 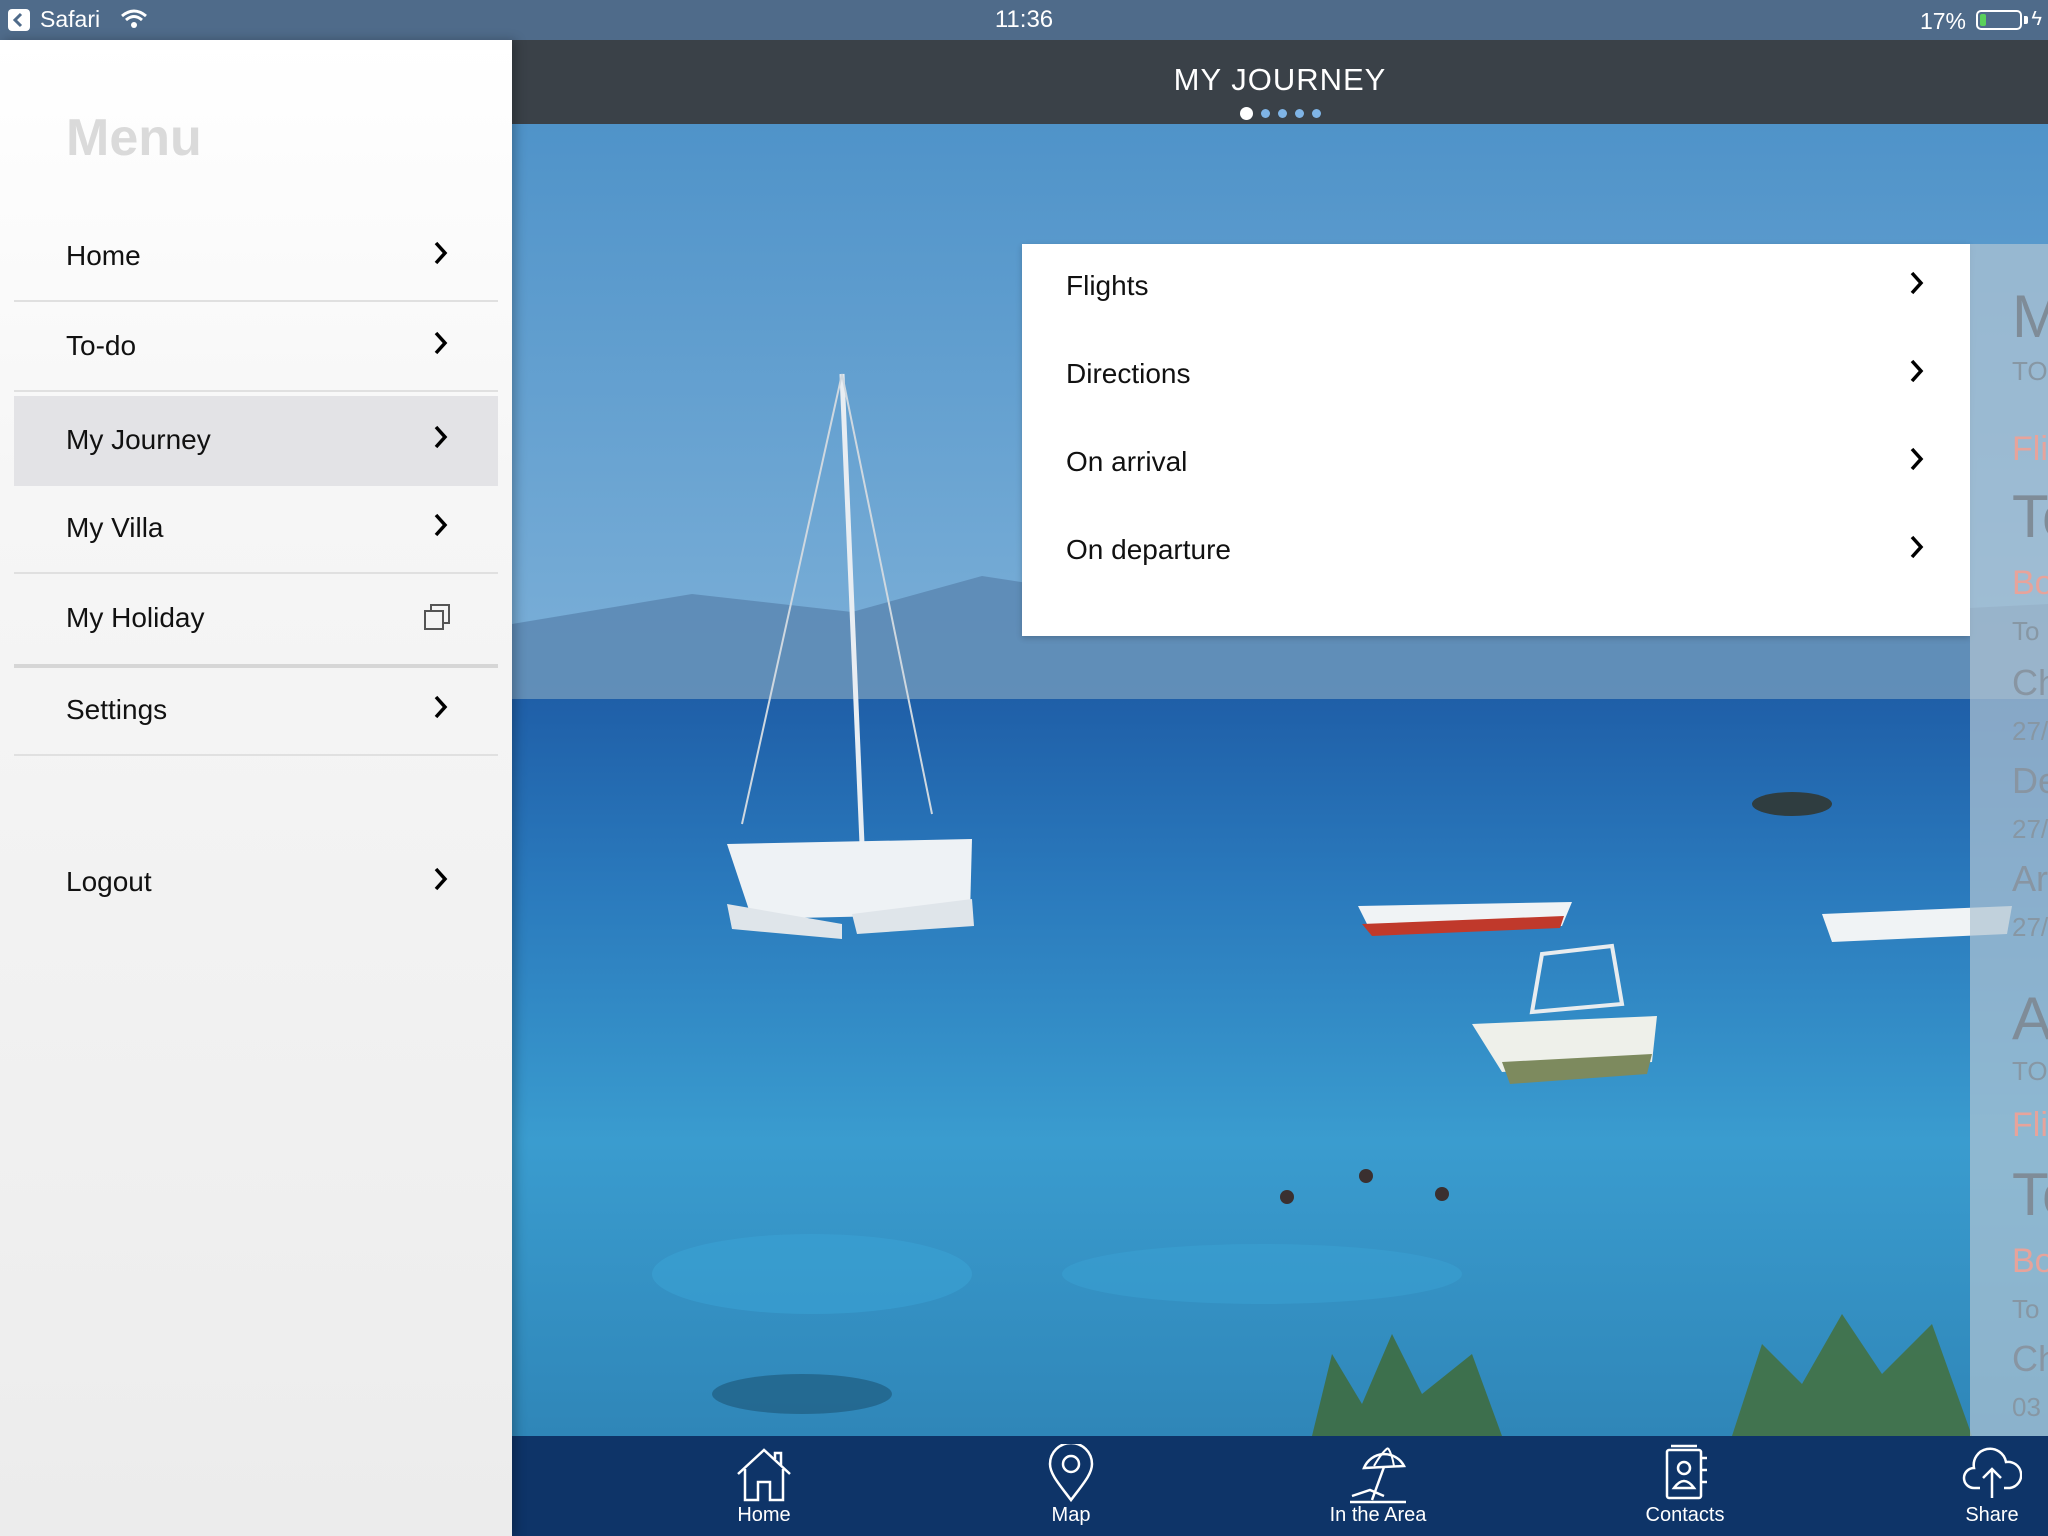 What do you see at coordinates (256, 258) in the screenshot?
I see `menu-item-home: Home` at bounding box center [256, 258].